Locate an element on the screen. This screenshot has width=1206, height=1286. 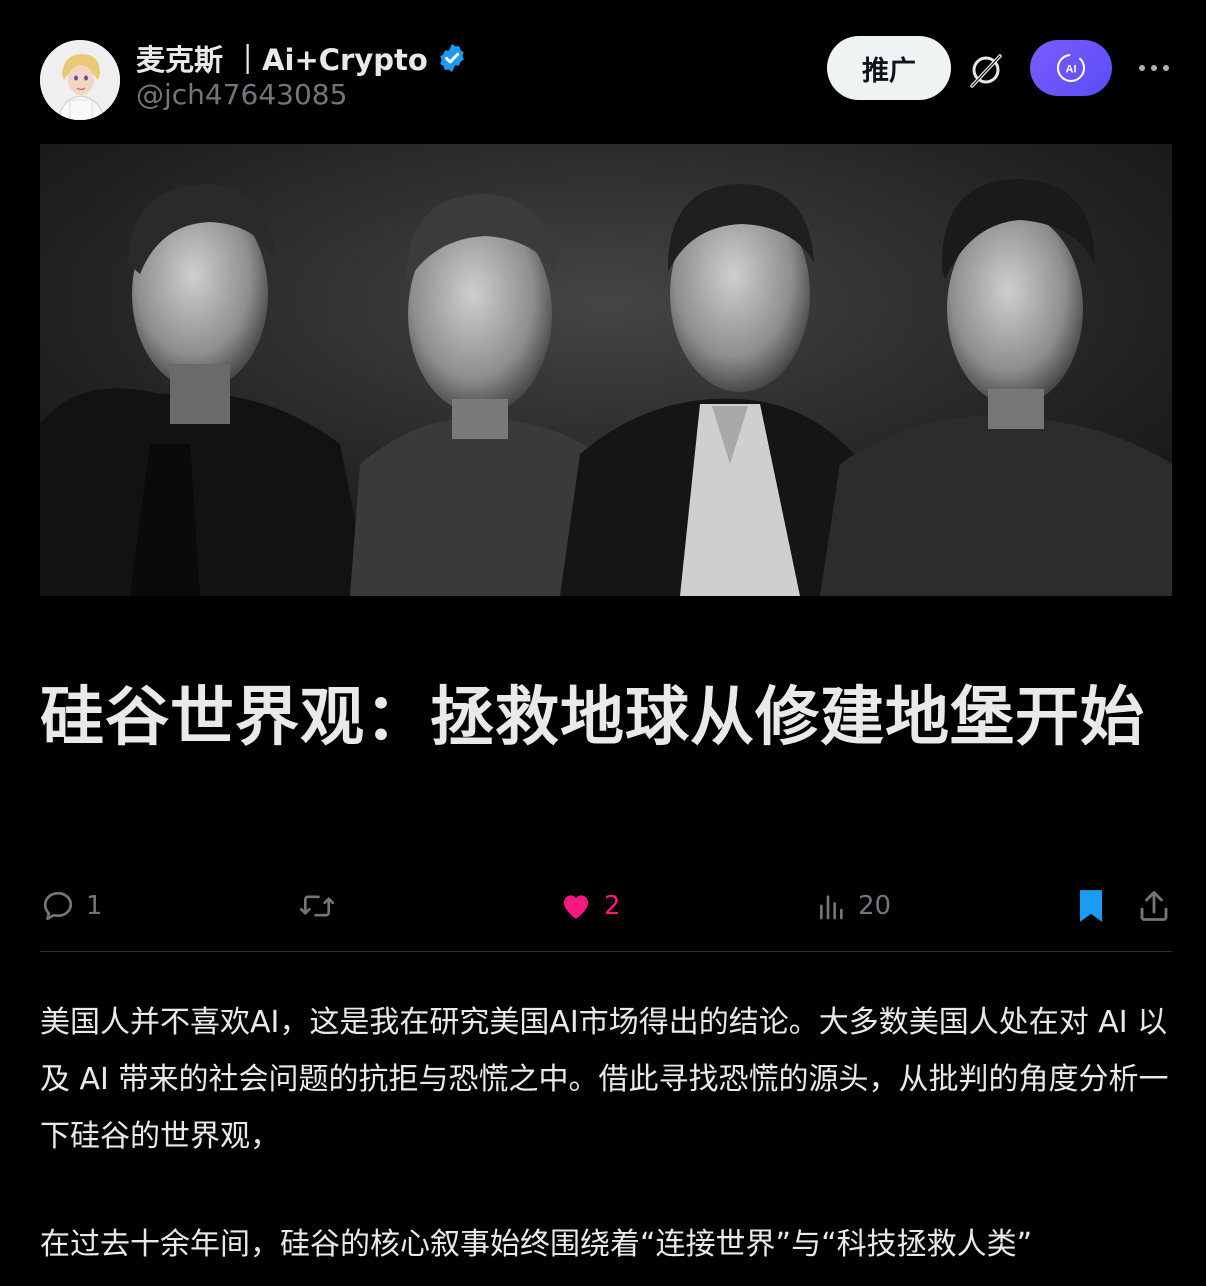
share-icon is located at coordinates (1154, 906).